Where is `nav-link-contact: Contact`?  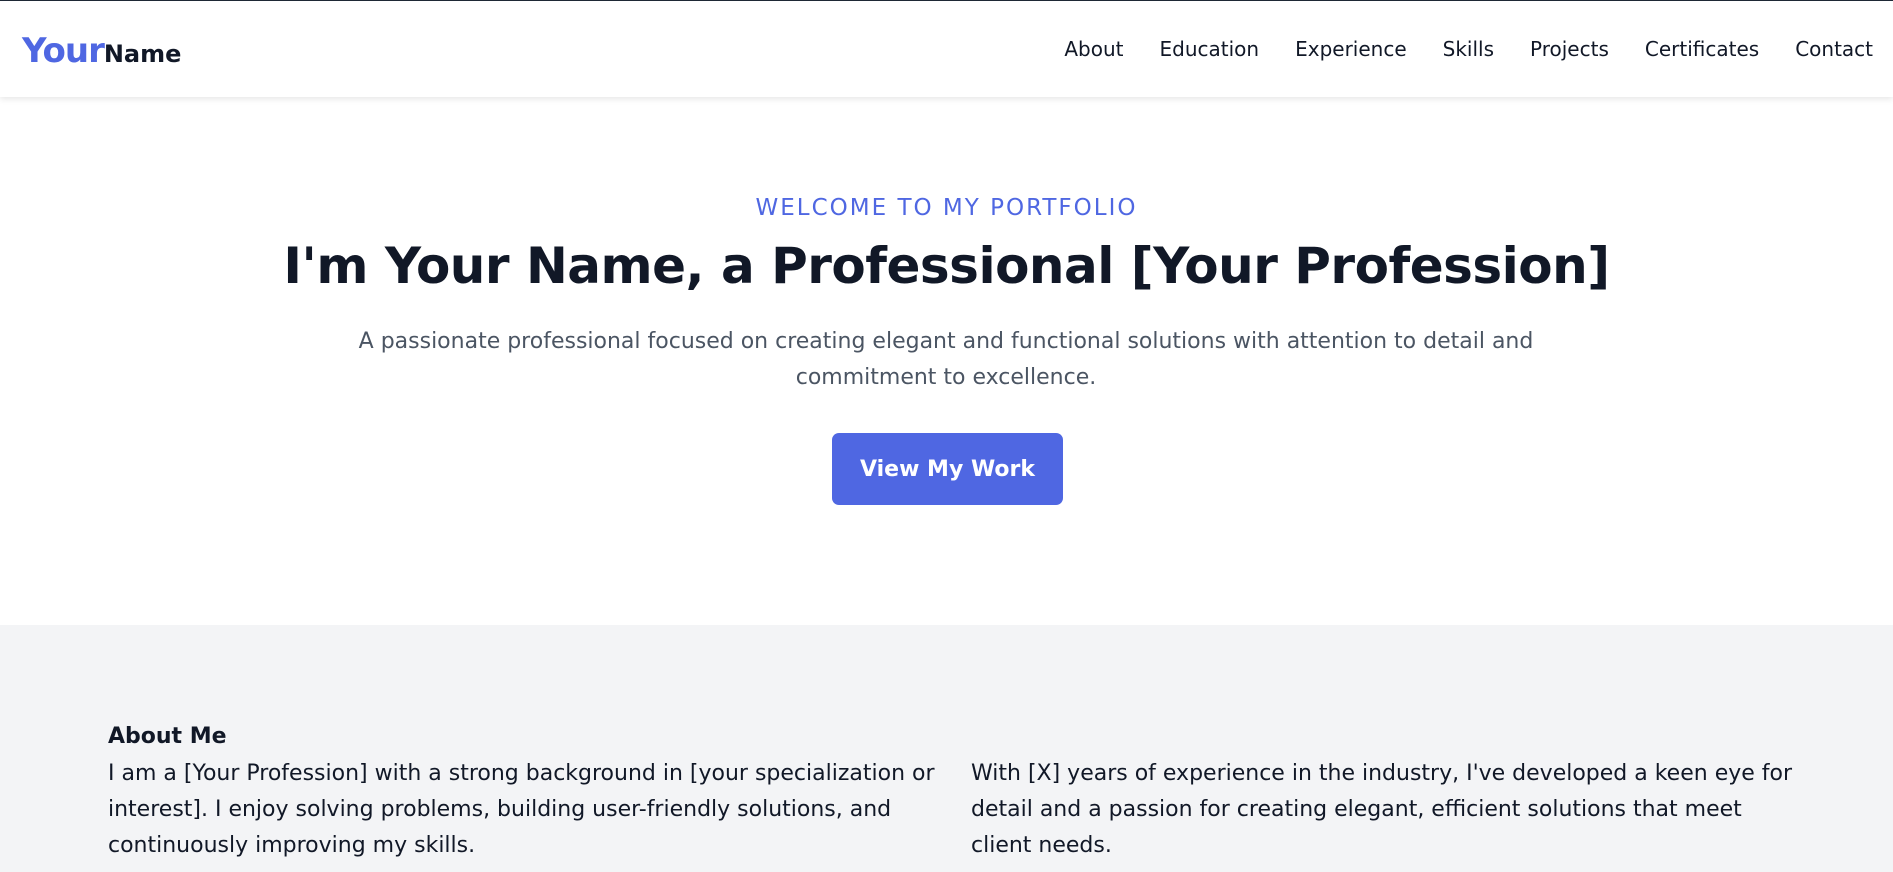
nav-link-contact: Contact is located at coordinates (1834, 49).